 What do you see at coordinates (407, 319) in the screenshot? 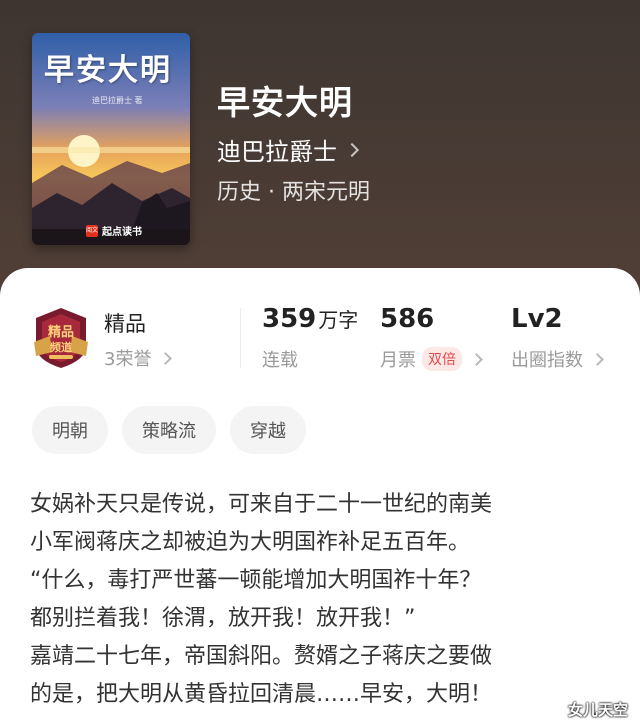
I see `monthly-tickets-count: 586` at bounding box center [407, 319].